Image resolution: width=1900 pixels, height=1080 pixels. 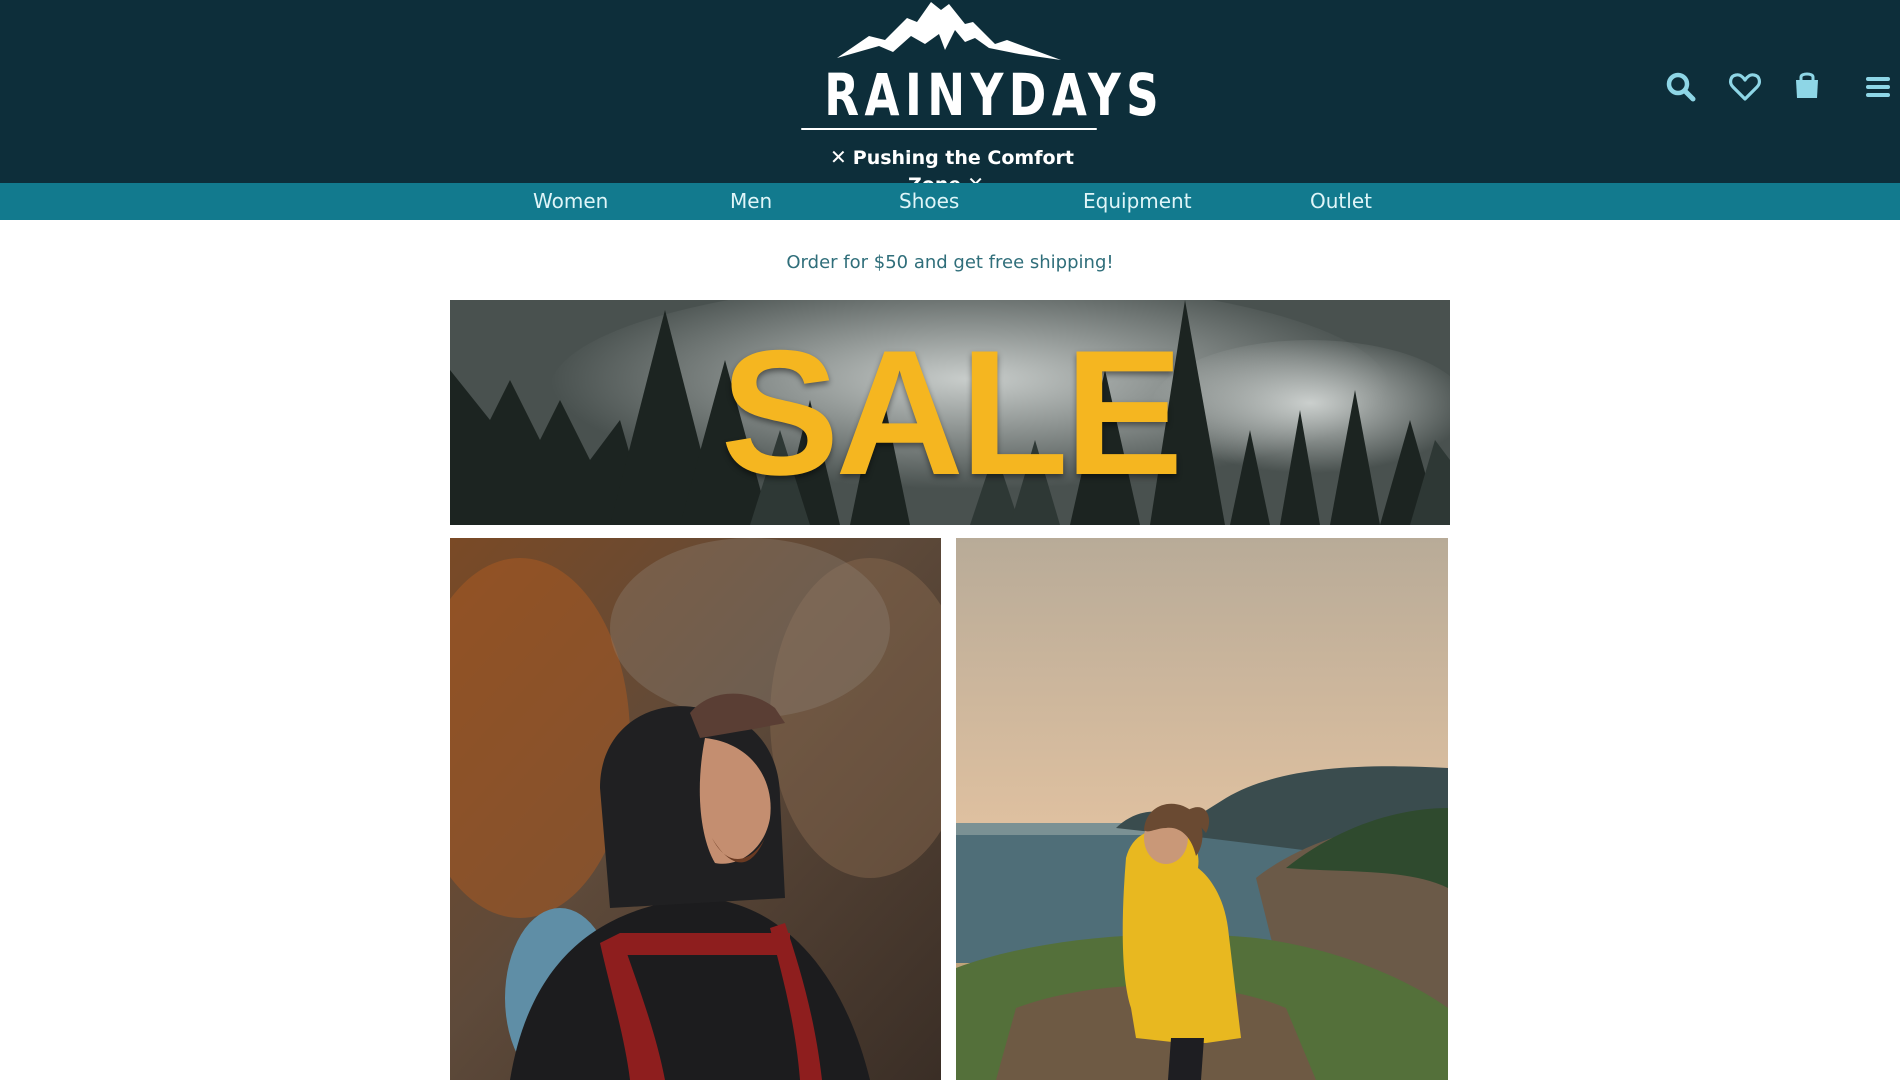 What do you see at coordinates (570, 201) in the screenshot?
I see `nav-item-women: Women` at bounding box center [570, 201].